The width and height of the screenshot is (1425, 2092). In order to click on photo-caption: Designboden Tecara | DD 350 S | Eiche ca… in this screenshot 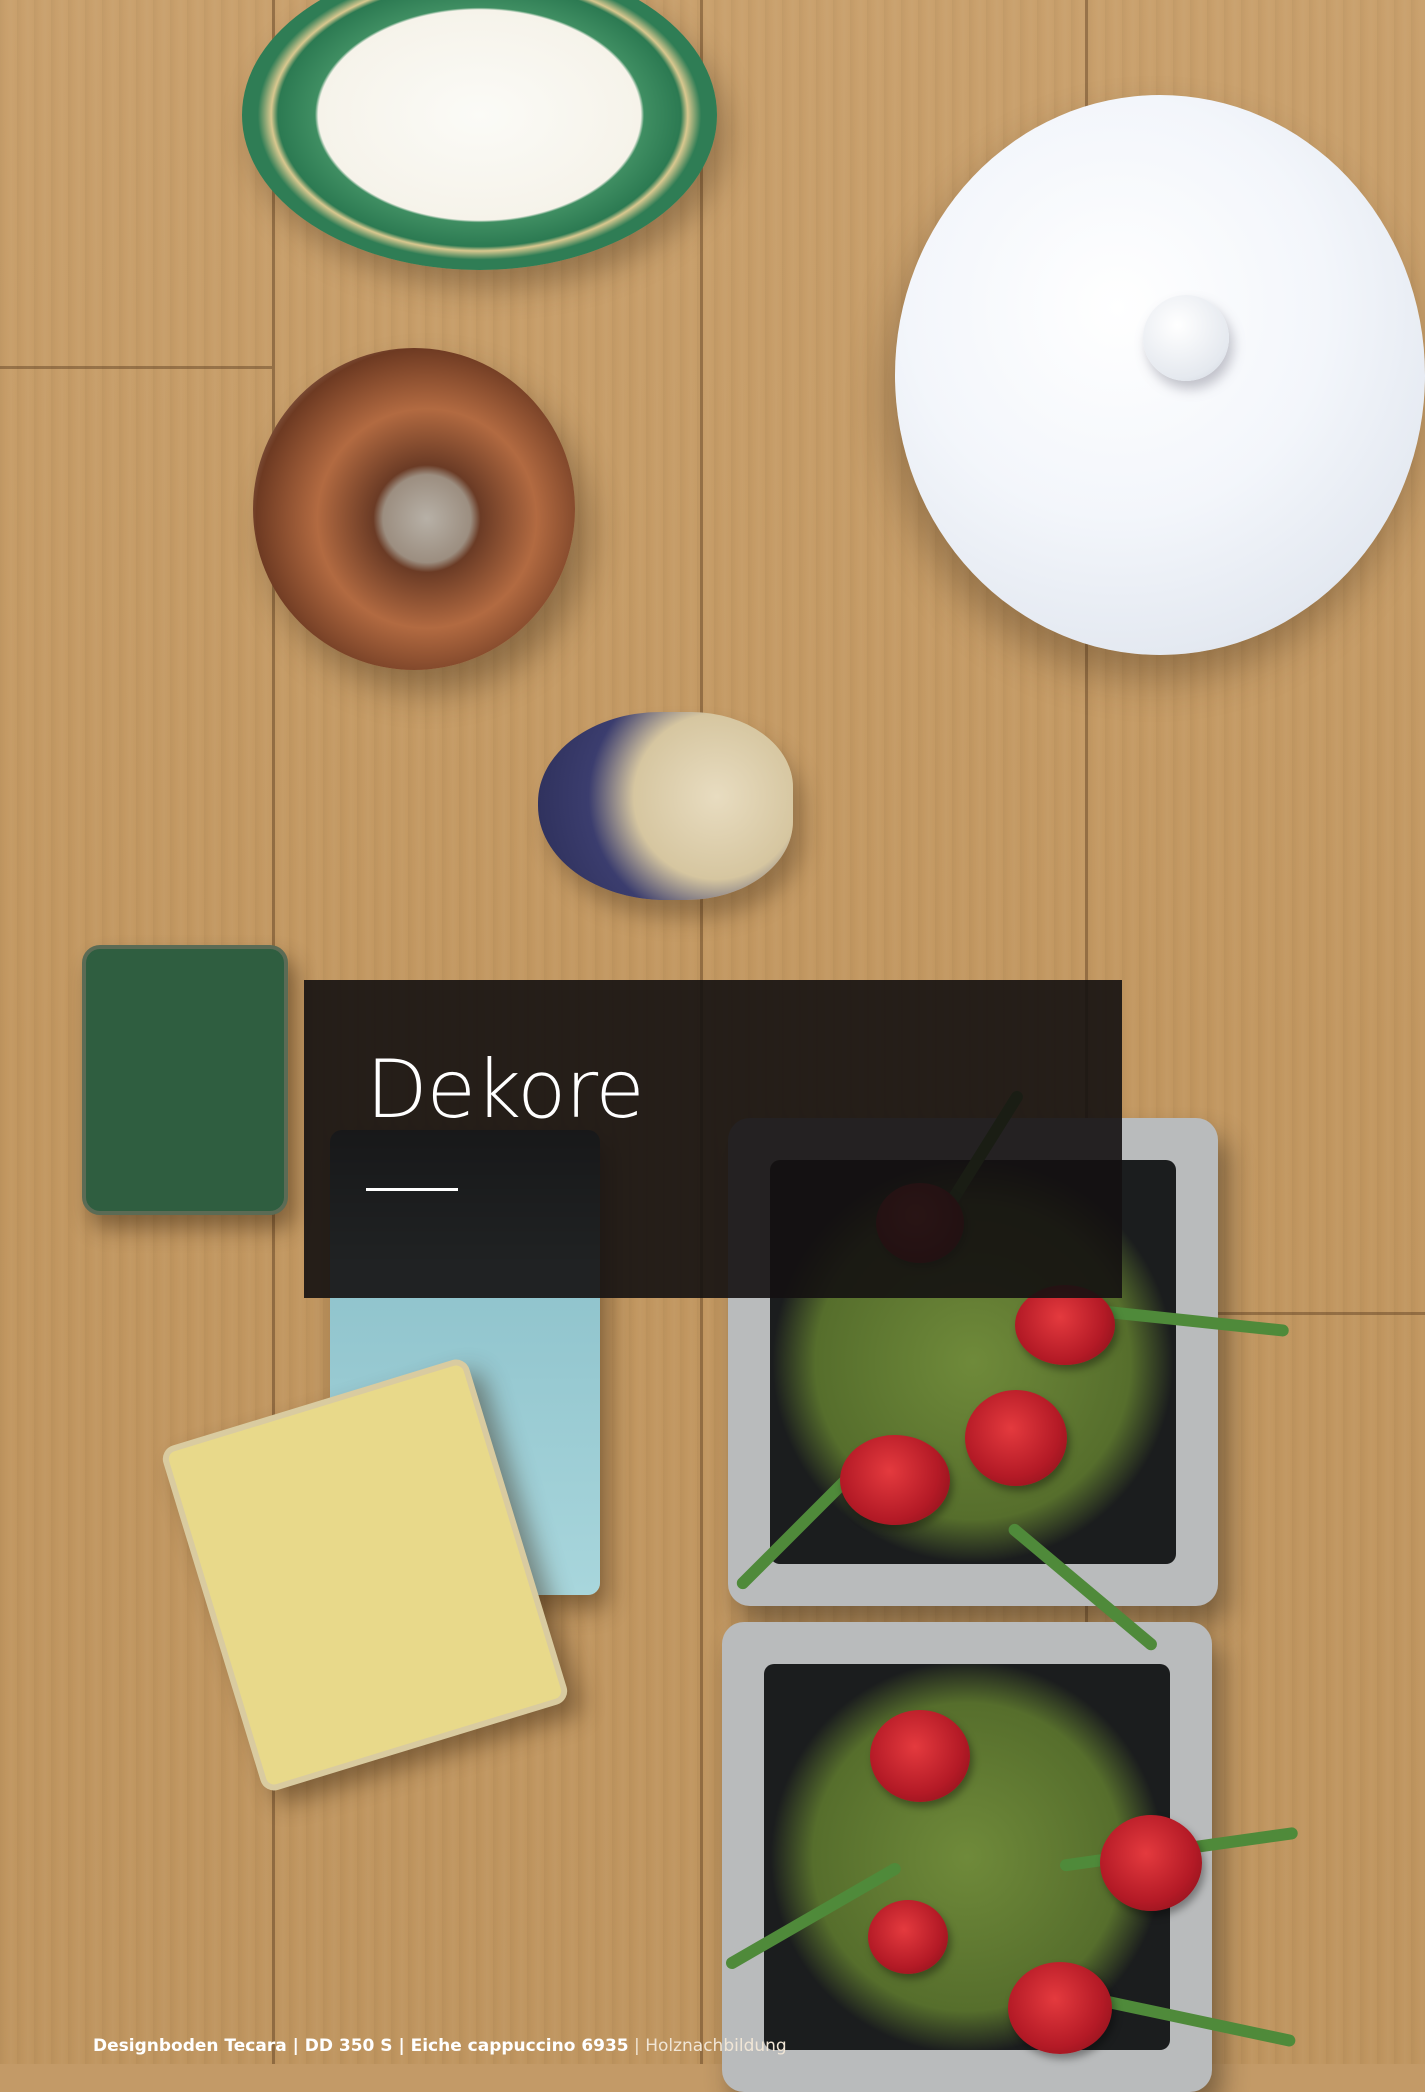, I will do `click(440, 2046)`.